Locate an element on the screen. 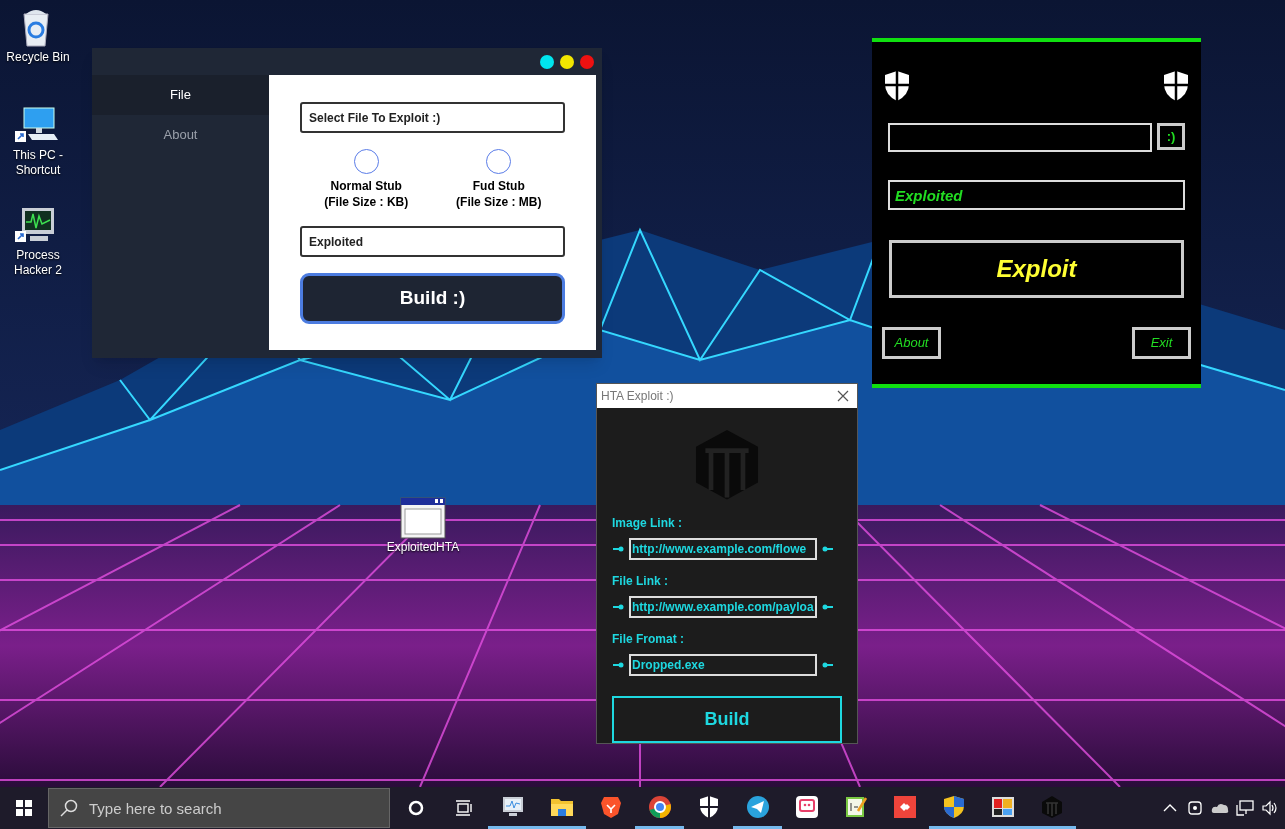 This screenshot has height=829, width=1285. field-label: File Fromat : is located at coordinates (648, 639).